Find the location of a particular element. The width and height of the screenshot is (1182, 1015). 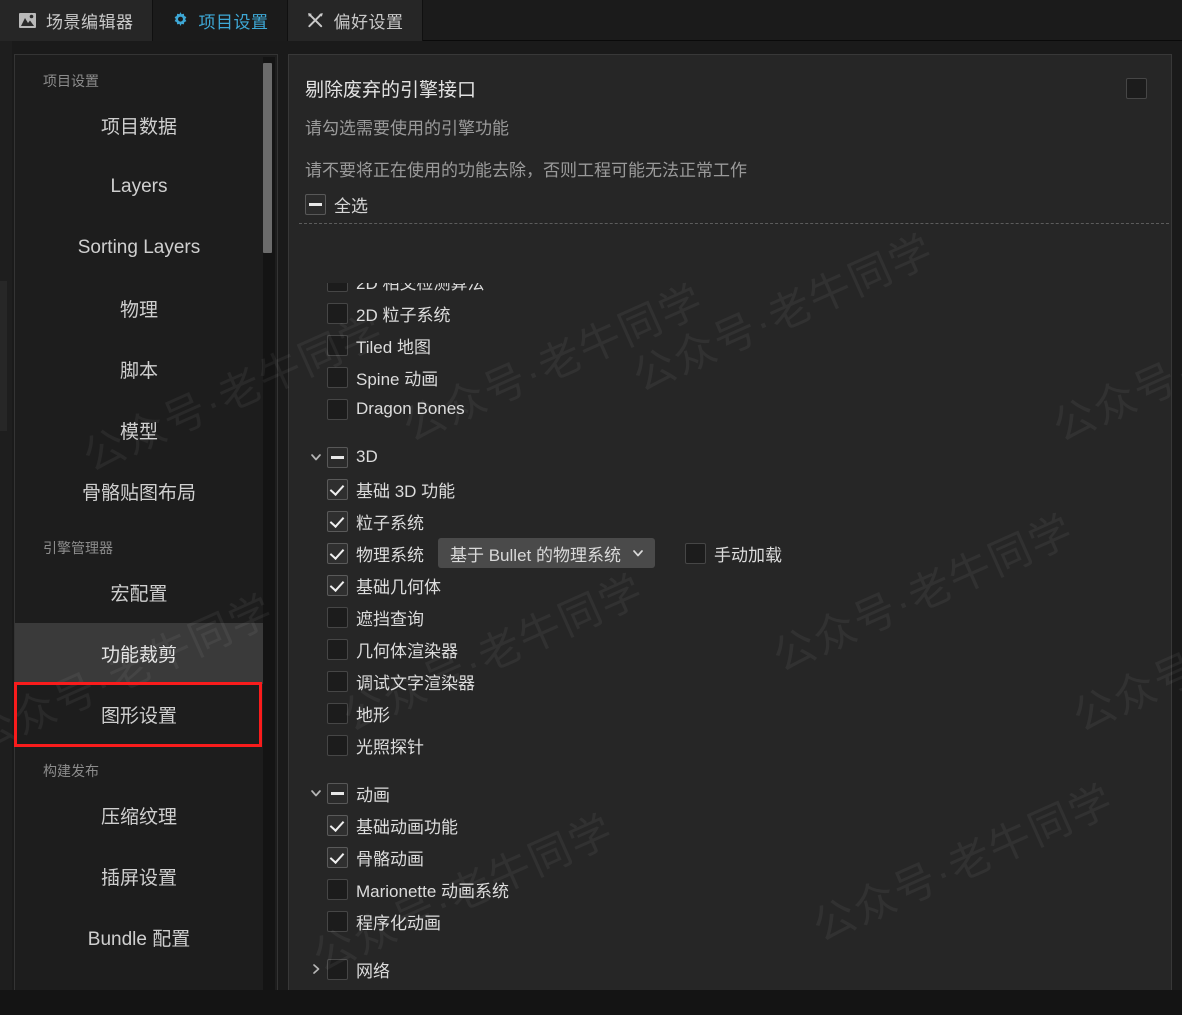

sidebar-item-feature-cropping: 功能裁剪 is located at coordinates (139, 653).